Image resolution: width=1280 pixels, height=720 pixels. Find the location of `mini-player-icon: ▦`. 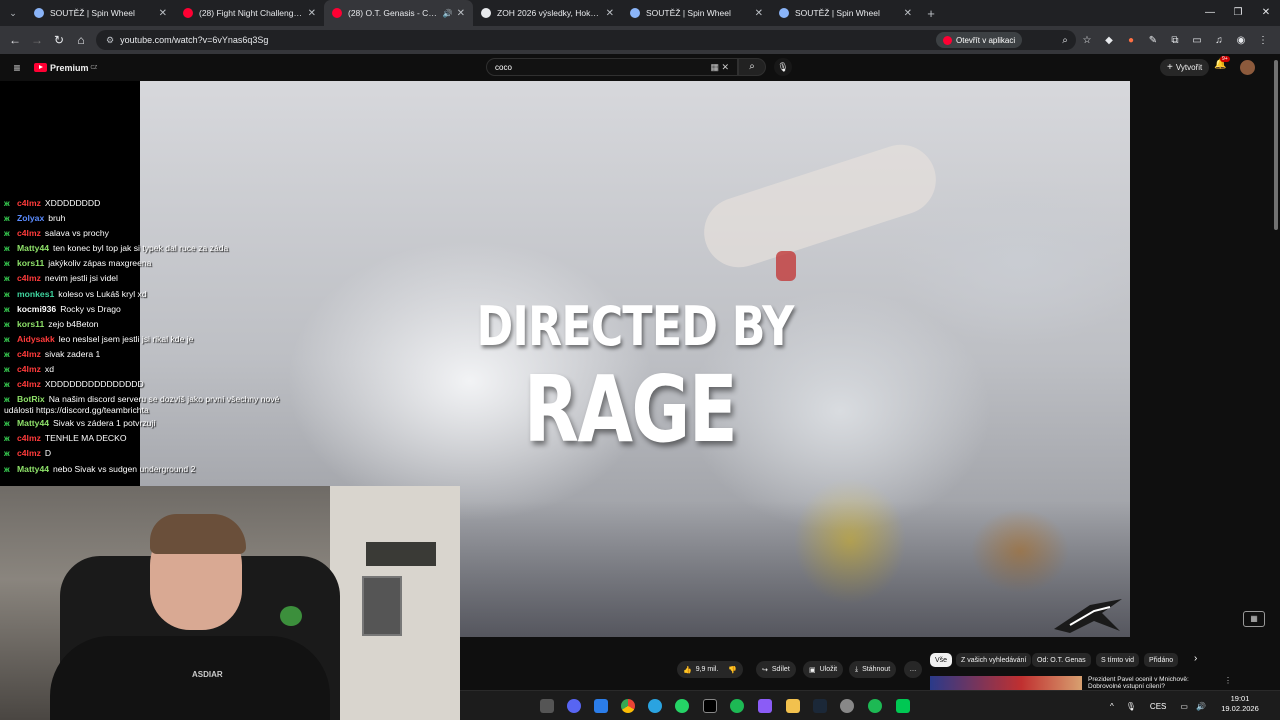

mini-player-icon: ▦ is located at coordinates (1254, 619).